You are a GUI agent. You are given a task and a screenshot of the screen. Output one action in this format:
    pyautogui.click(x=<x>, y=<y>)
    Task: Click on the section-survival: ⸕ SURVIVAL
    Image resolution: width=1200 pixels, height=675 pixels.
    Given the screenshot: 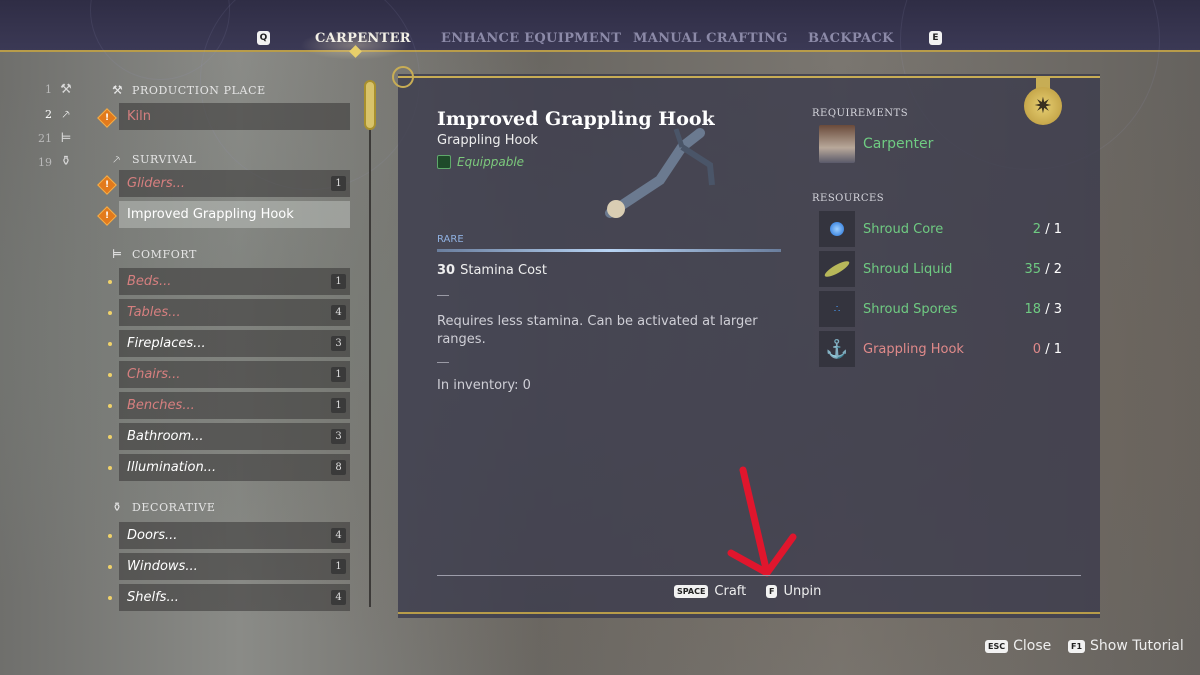 What is the action you would take?
    pyautogui.click(x=154, y=158)
    